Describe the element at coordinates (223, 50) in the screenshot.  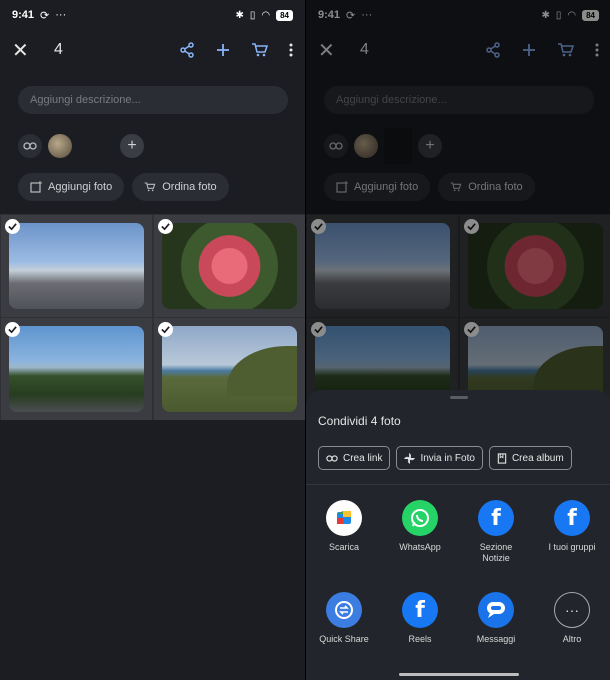
I see `add-icon` at that location.